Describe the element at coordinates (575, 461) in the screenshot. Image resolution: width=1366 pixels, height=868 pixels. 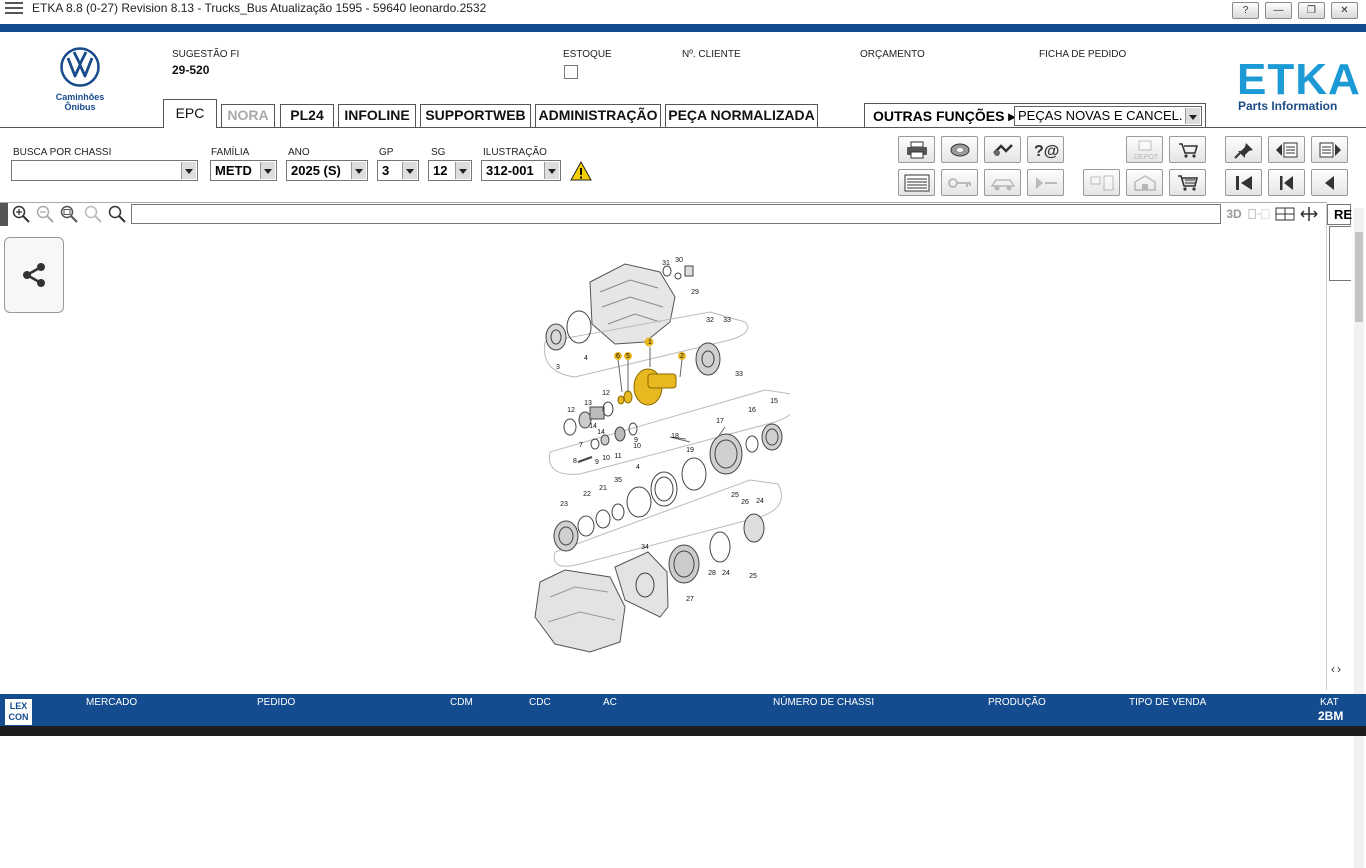
I see `callout-8: 8` at that location.